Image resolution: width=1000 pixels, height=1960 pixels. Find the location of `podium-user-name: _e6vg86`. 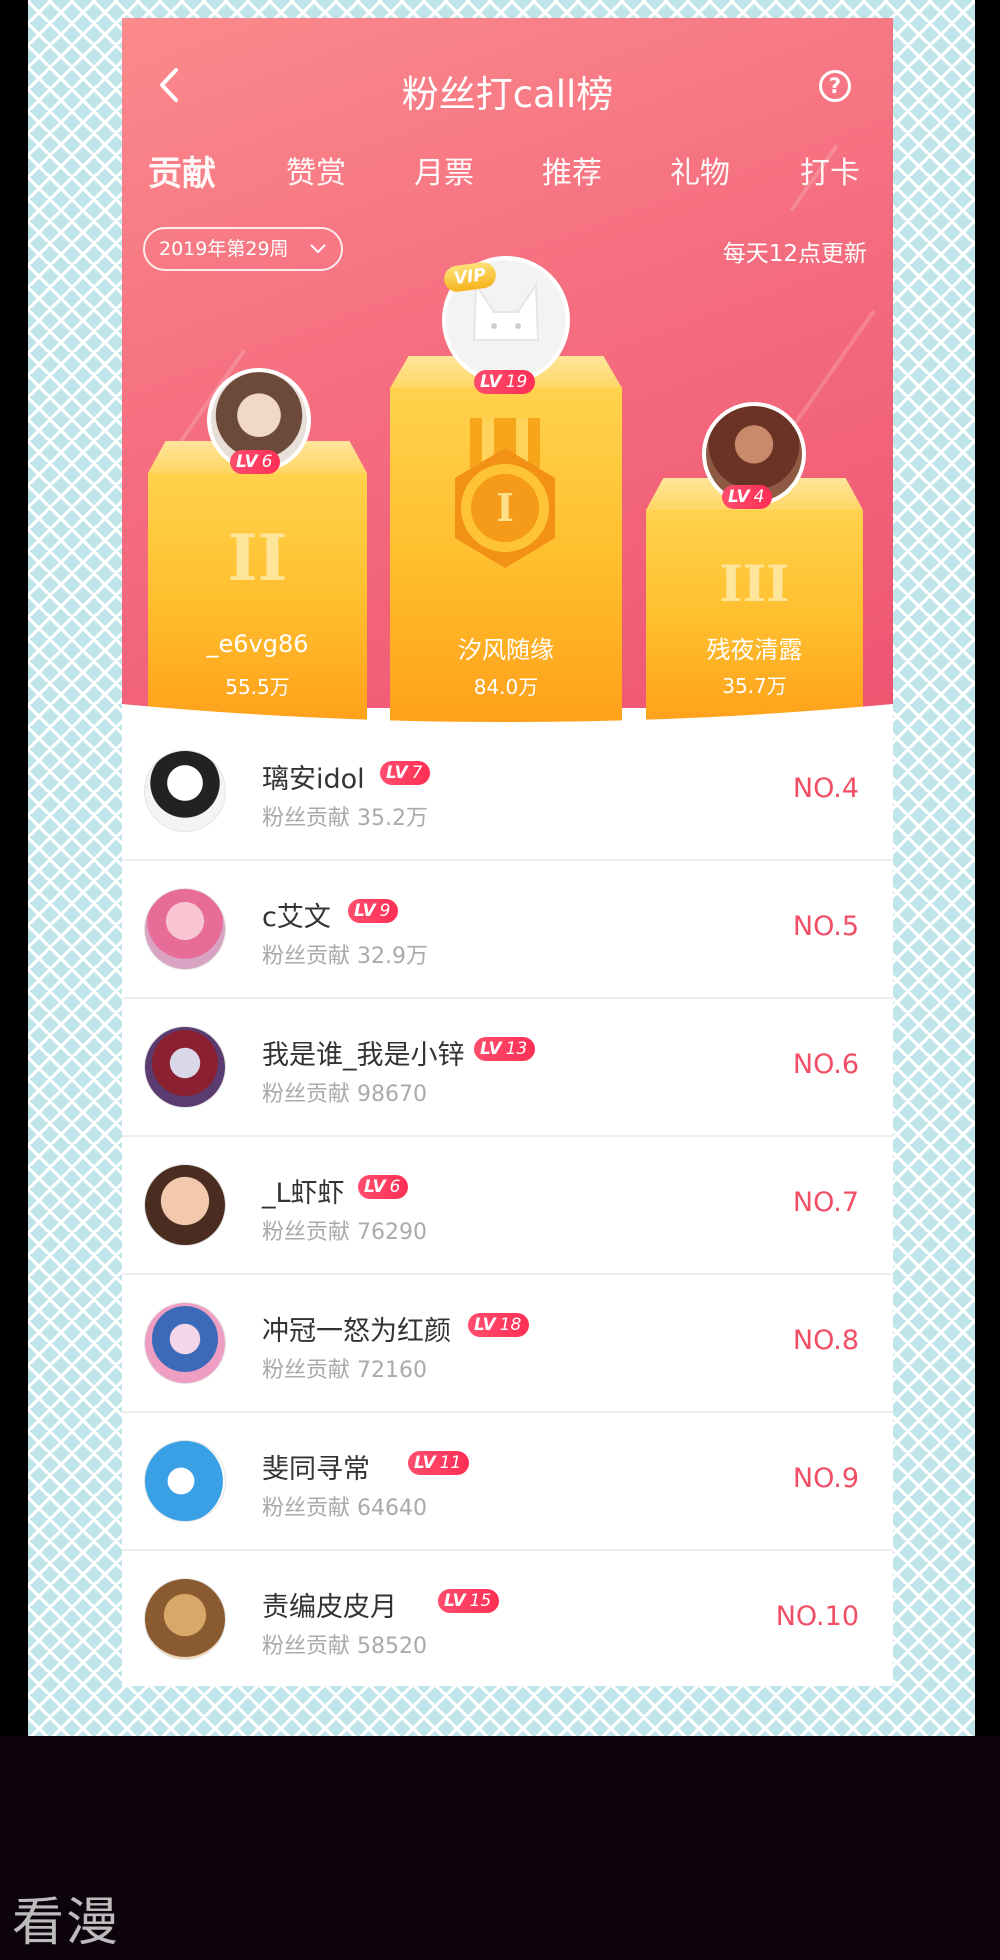

podium-user-name: _e6vg86 is located at coordinates (257, 644).